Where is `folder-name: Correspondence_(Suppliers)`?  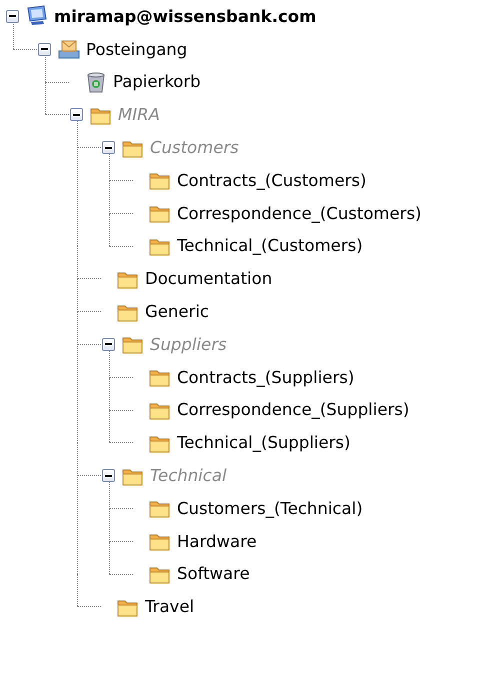 folder-name: Correspondence_(Suppliers) is located at coordinates (293, 410).